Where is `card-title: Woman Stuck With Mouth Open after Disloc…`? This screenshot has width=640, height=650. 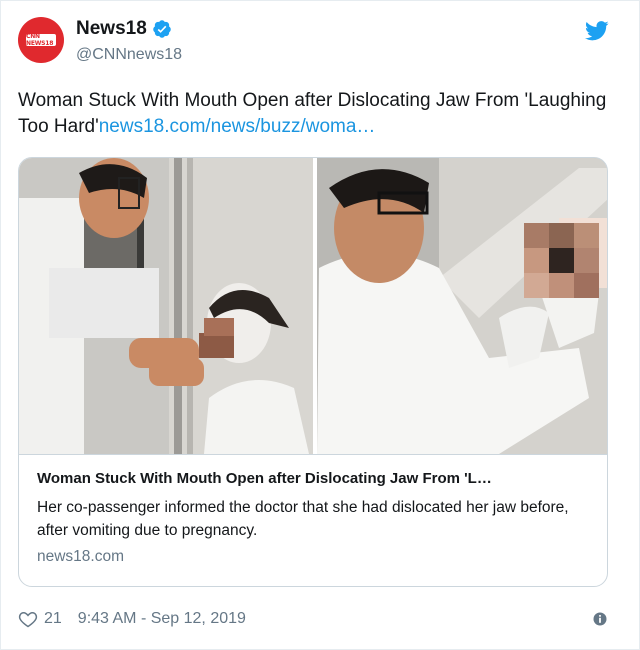 card-title: Woman Stuck With Mouth Open after Disloc… is located at coordinates (264, 478).